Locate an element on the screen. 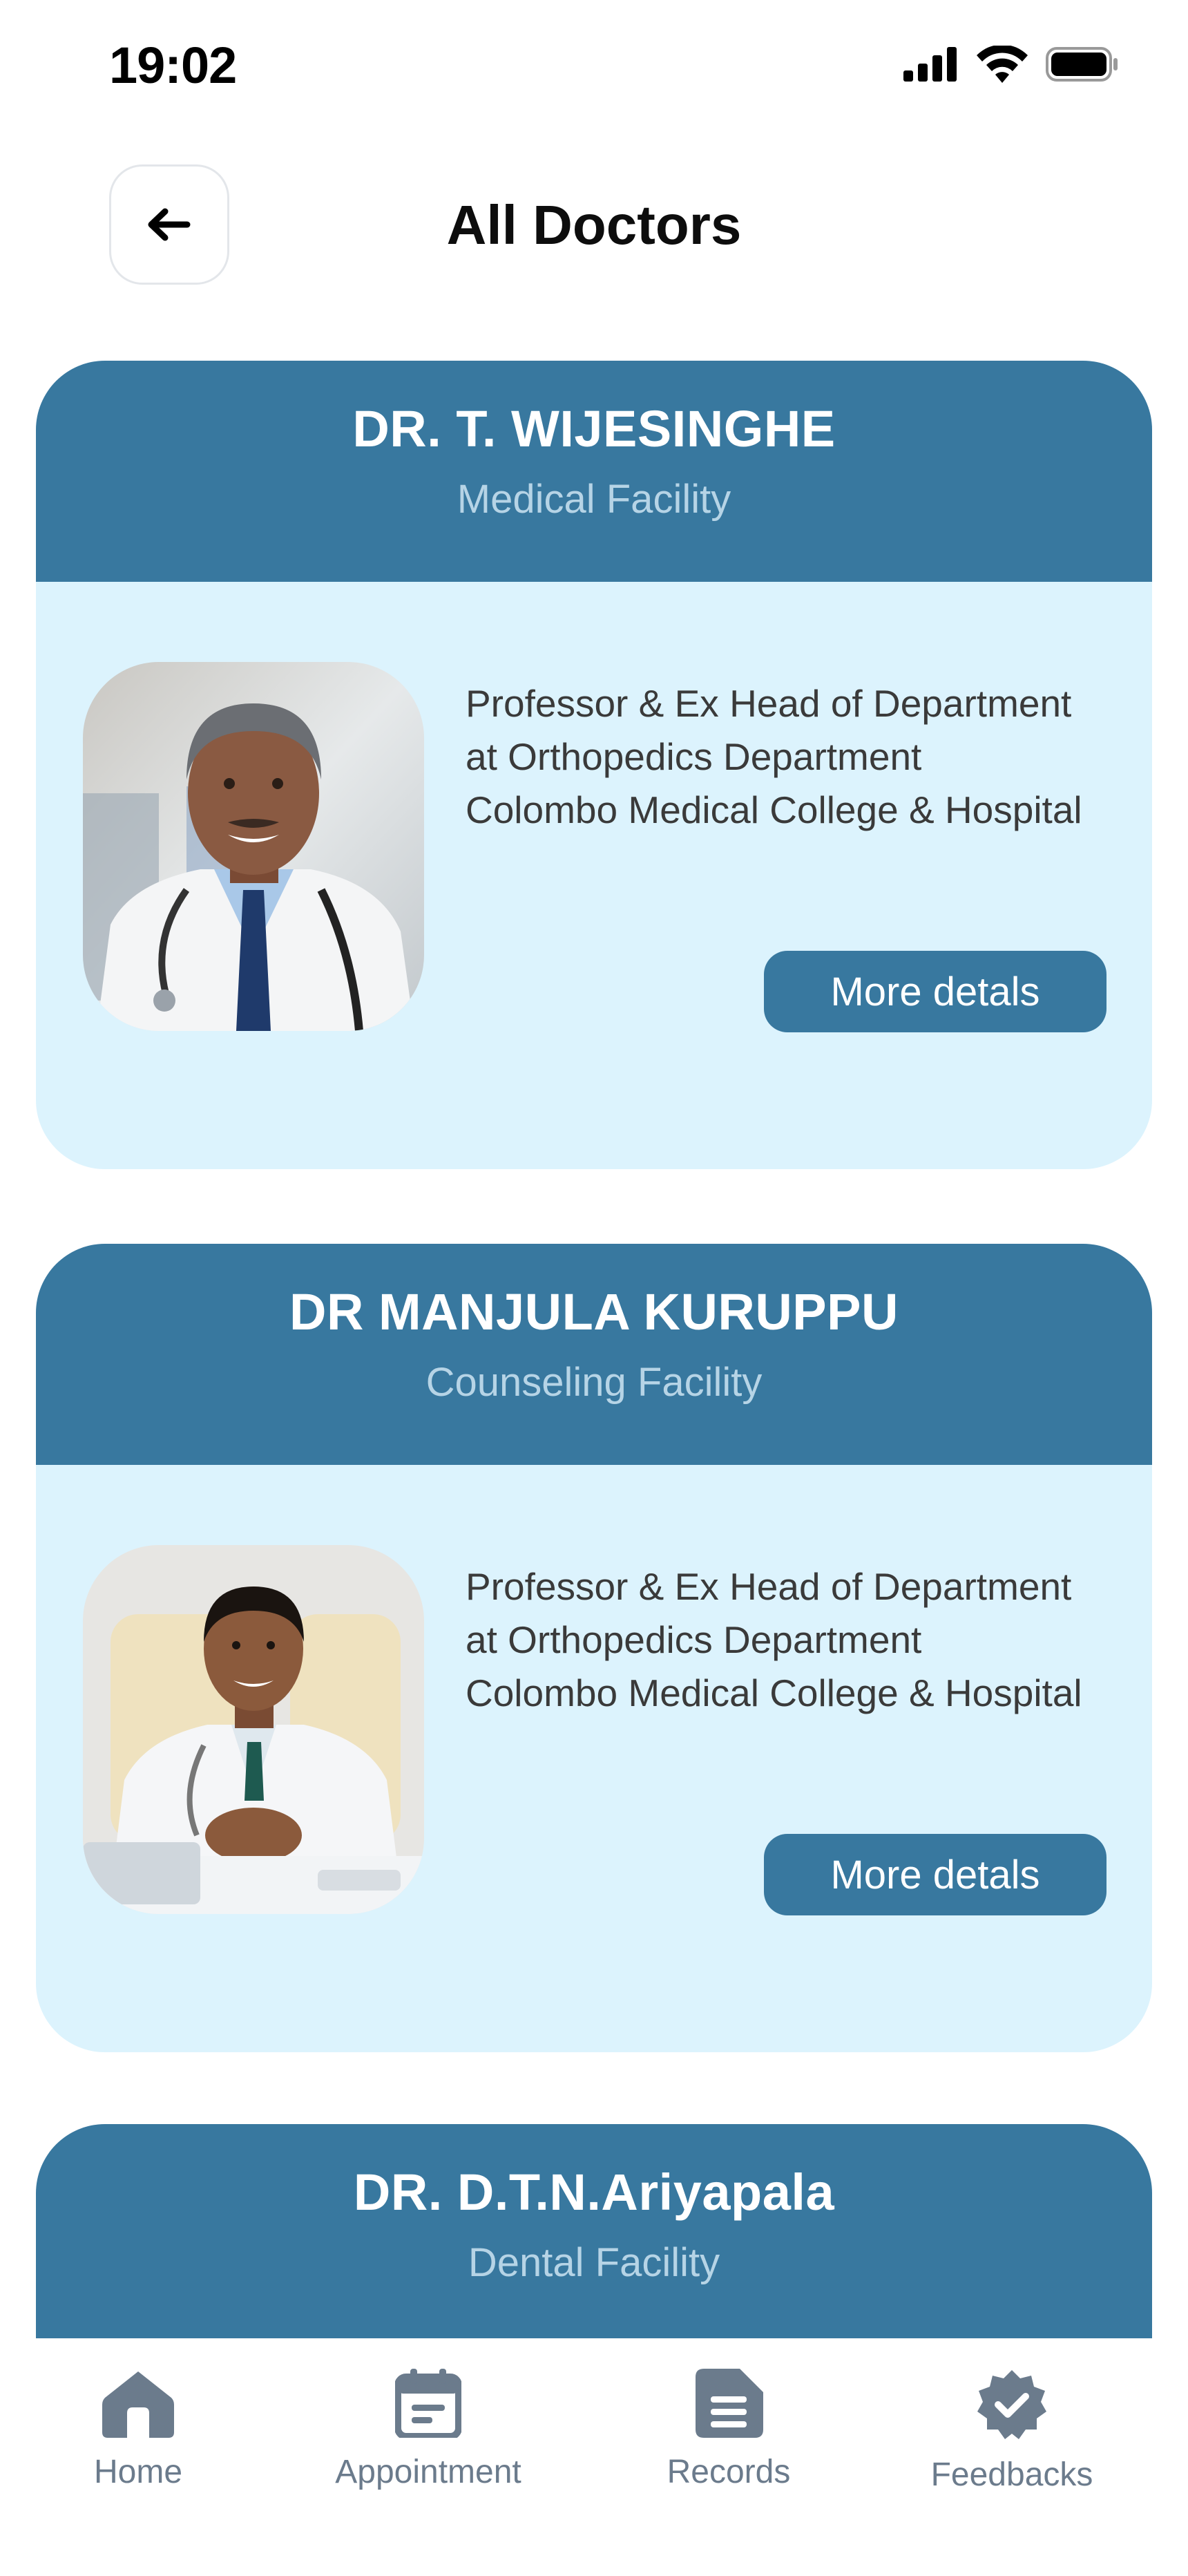  nav-item-home: Home is located at coordinates (138, 2430).